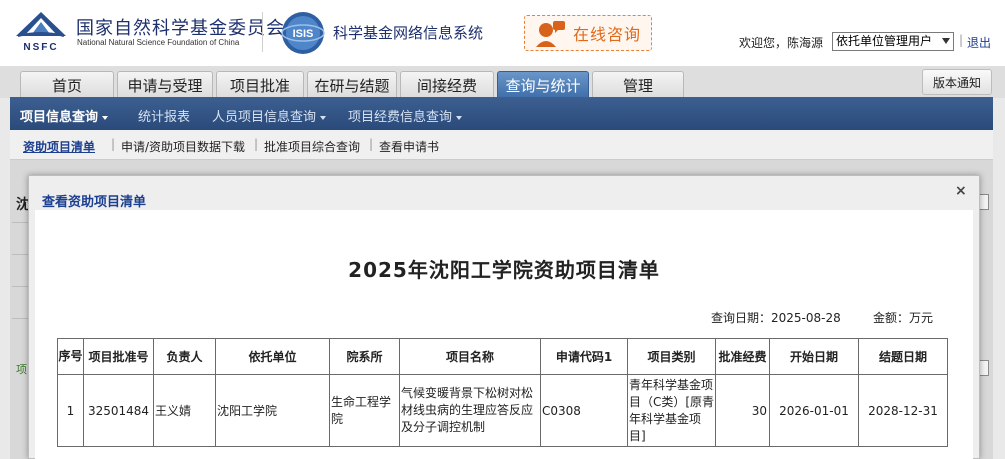  What do you see at coordinates (781, 43) in the screenshot?
I see `welcome-text: 欢迎您，陈海源` at bounding box center [781, 43].